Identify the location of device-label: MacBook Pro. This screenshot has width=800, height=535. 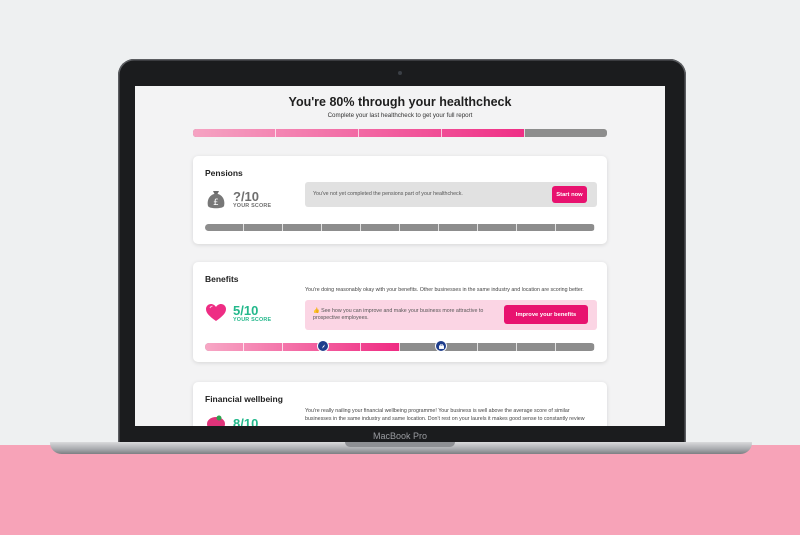
(400, 436).